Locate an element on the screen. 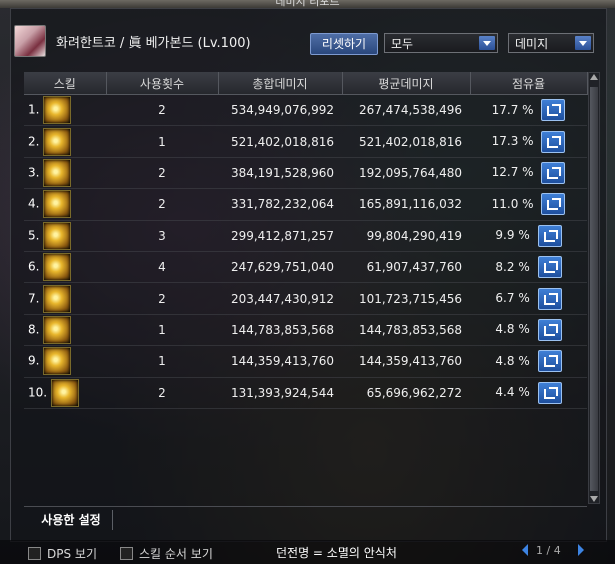 This screenshot has width=615, height=564. total-damage: 203,447,430,912 is located at coordinates (280, 298).